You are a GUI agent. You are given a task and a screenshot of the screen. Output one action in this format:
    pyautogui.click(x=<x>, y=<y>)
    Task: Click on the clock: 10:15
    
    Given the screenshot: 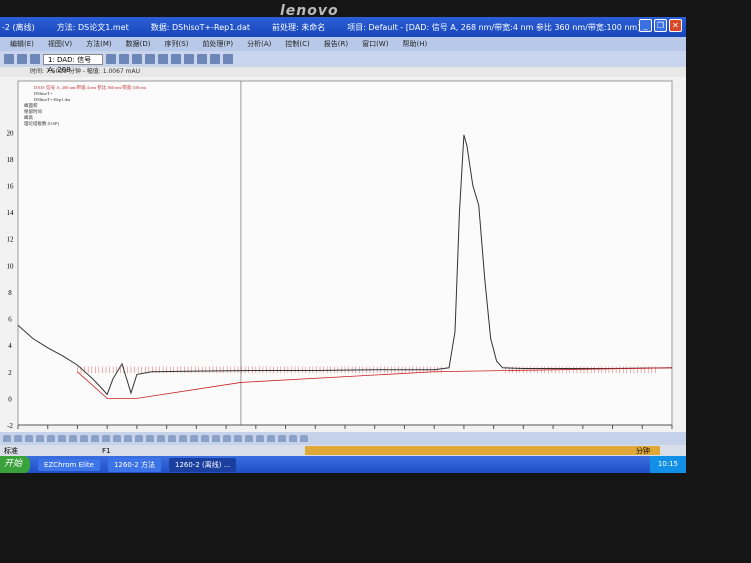 What is the action you would take?
    pyautogui.click(x=667, y=464)
    